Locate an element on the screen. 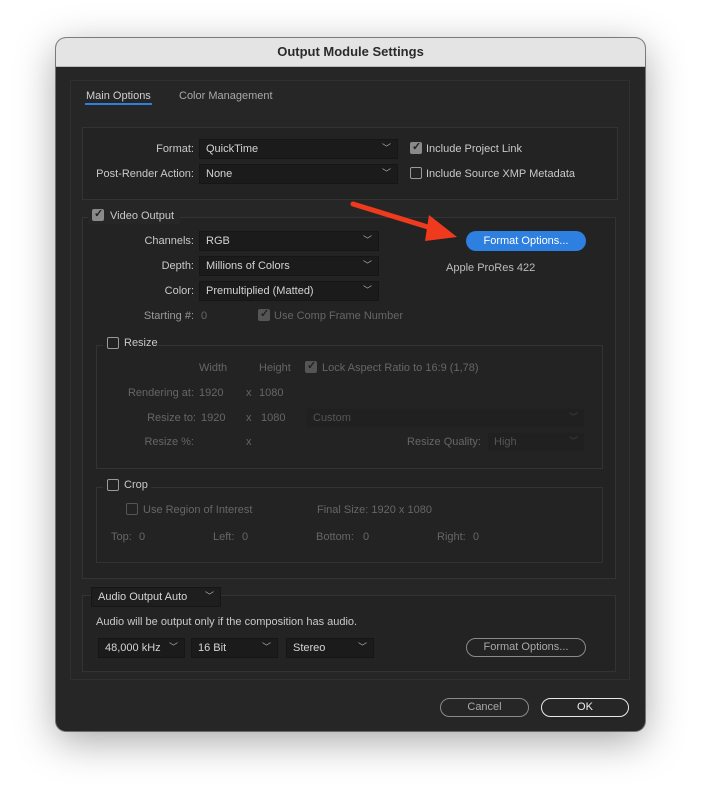  red-arrow-annotation is located at coordinates (403, 221).